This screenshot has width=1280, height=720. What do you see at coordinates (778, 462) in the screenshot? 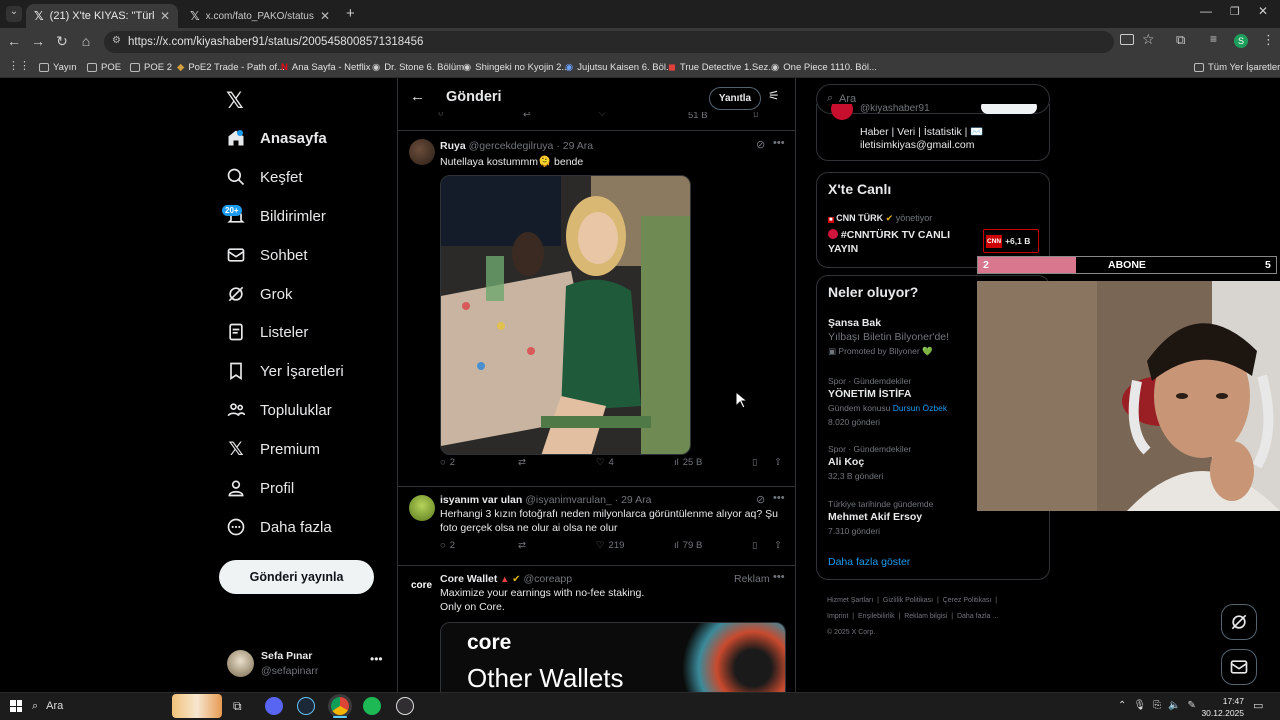
I see `share-action: ⇧` at bounding box center [778, 462].